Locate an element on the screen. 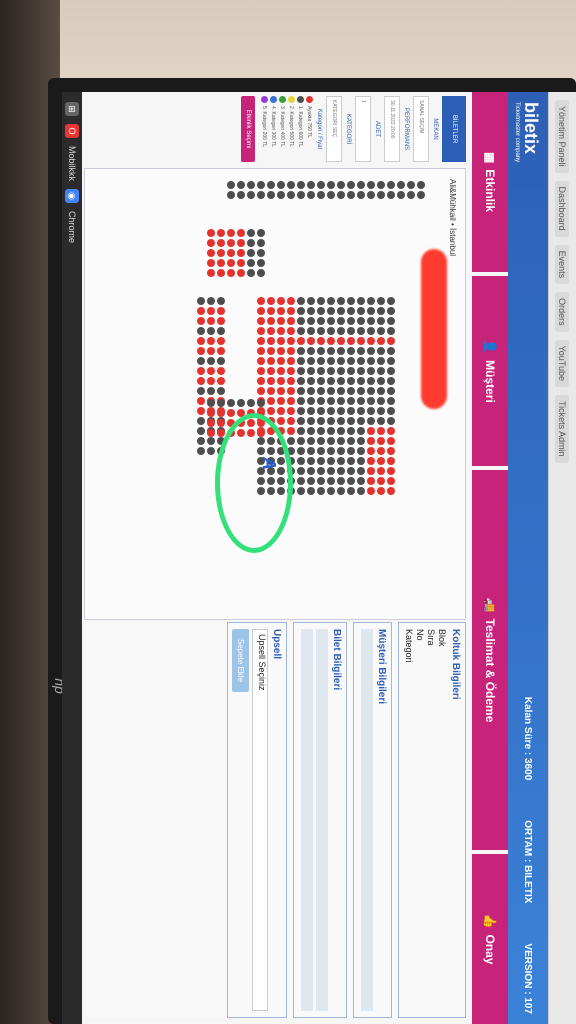 This screenshot has width=576, height=1024. bookmark: Dashboard is located at coordinates (562, 208).